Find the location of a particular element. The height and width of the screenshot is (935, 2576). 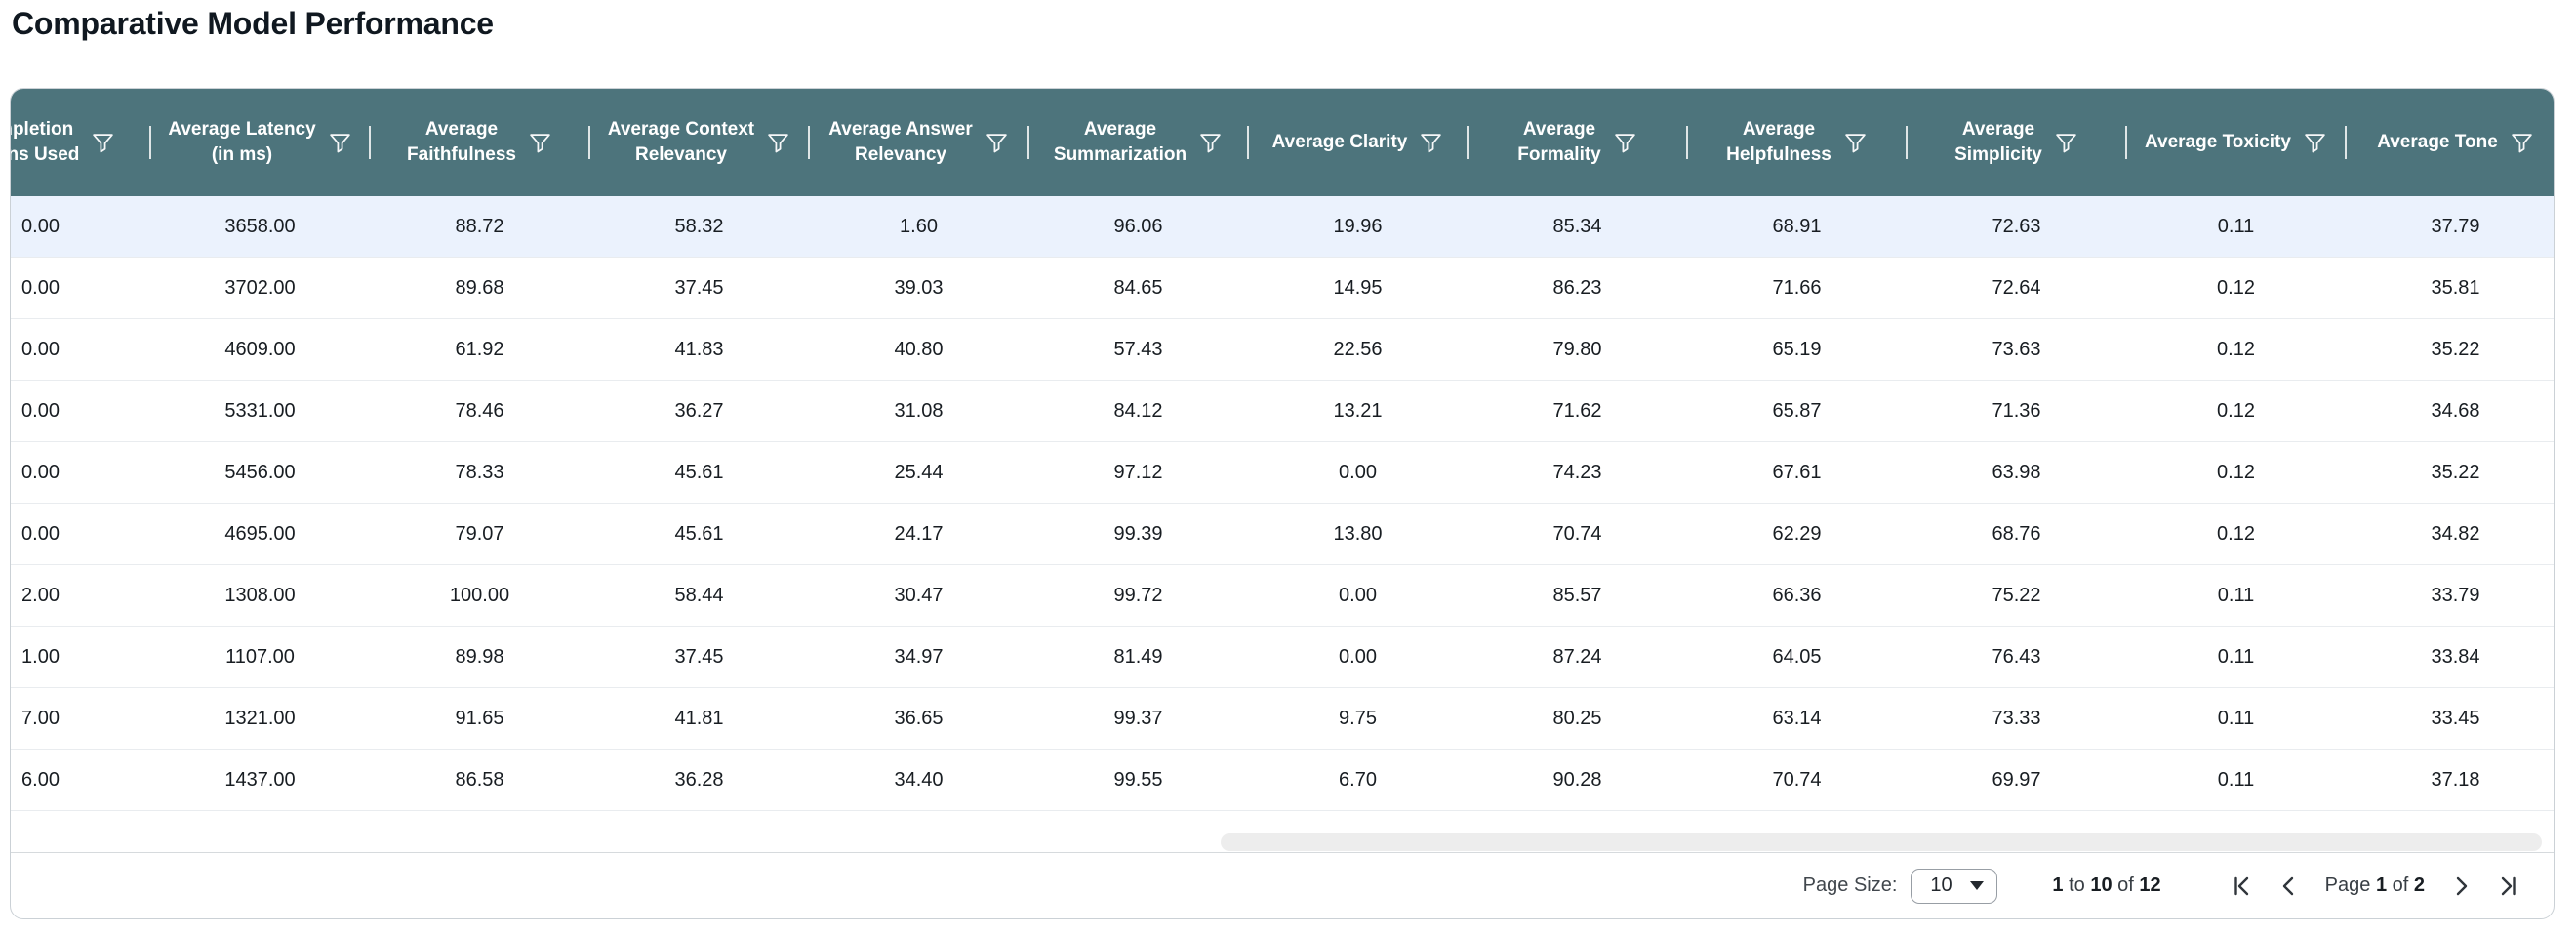

column-header-label: Average Toxicity is located at coordinates (2218, 142).